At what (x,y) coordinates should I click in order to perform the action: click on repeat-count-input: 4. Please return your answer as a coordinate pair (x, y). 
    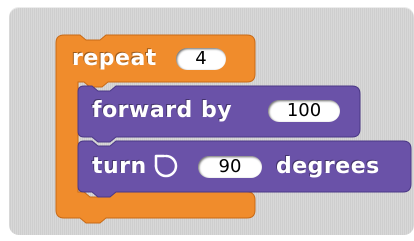
    Looking at the image, I should click on (201, 59).